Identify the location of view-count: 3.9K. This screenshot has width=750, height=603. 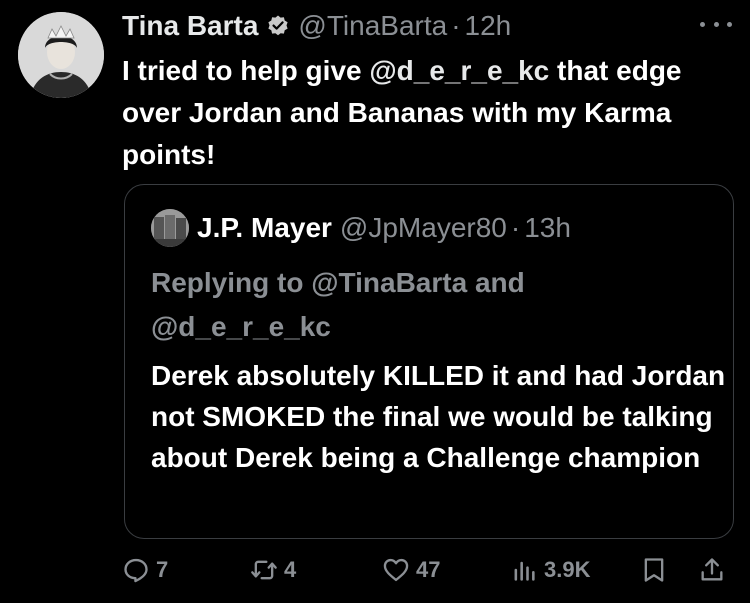
(567, 569).